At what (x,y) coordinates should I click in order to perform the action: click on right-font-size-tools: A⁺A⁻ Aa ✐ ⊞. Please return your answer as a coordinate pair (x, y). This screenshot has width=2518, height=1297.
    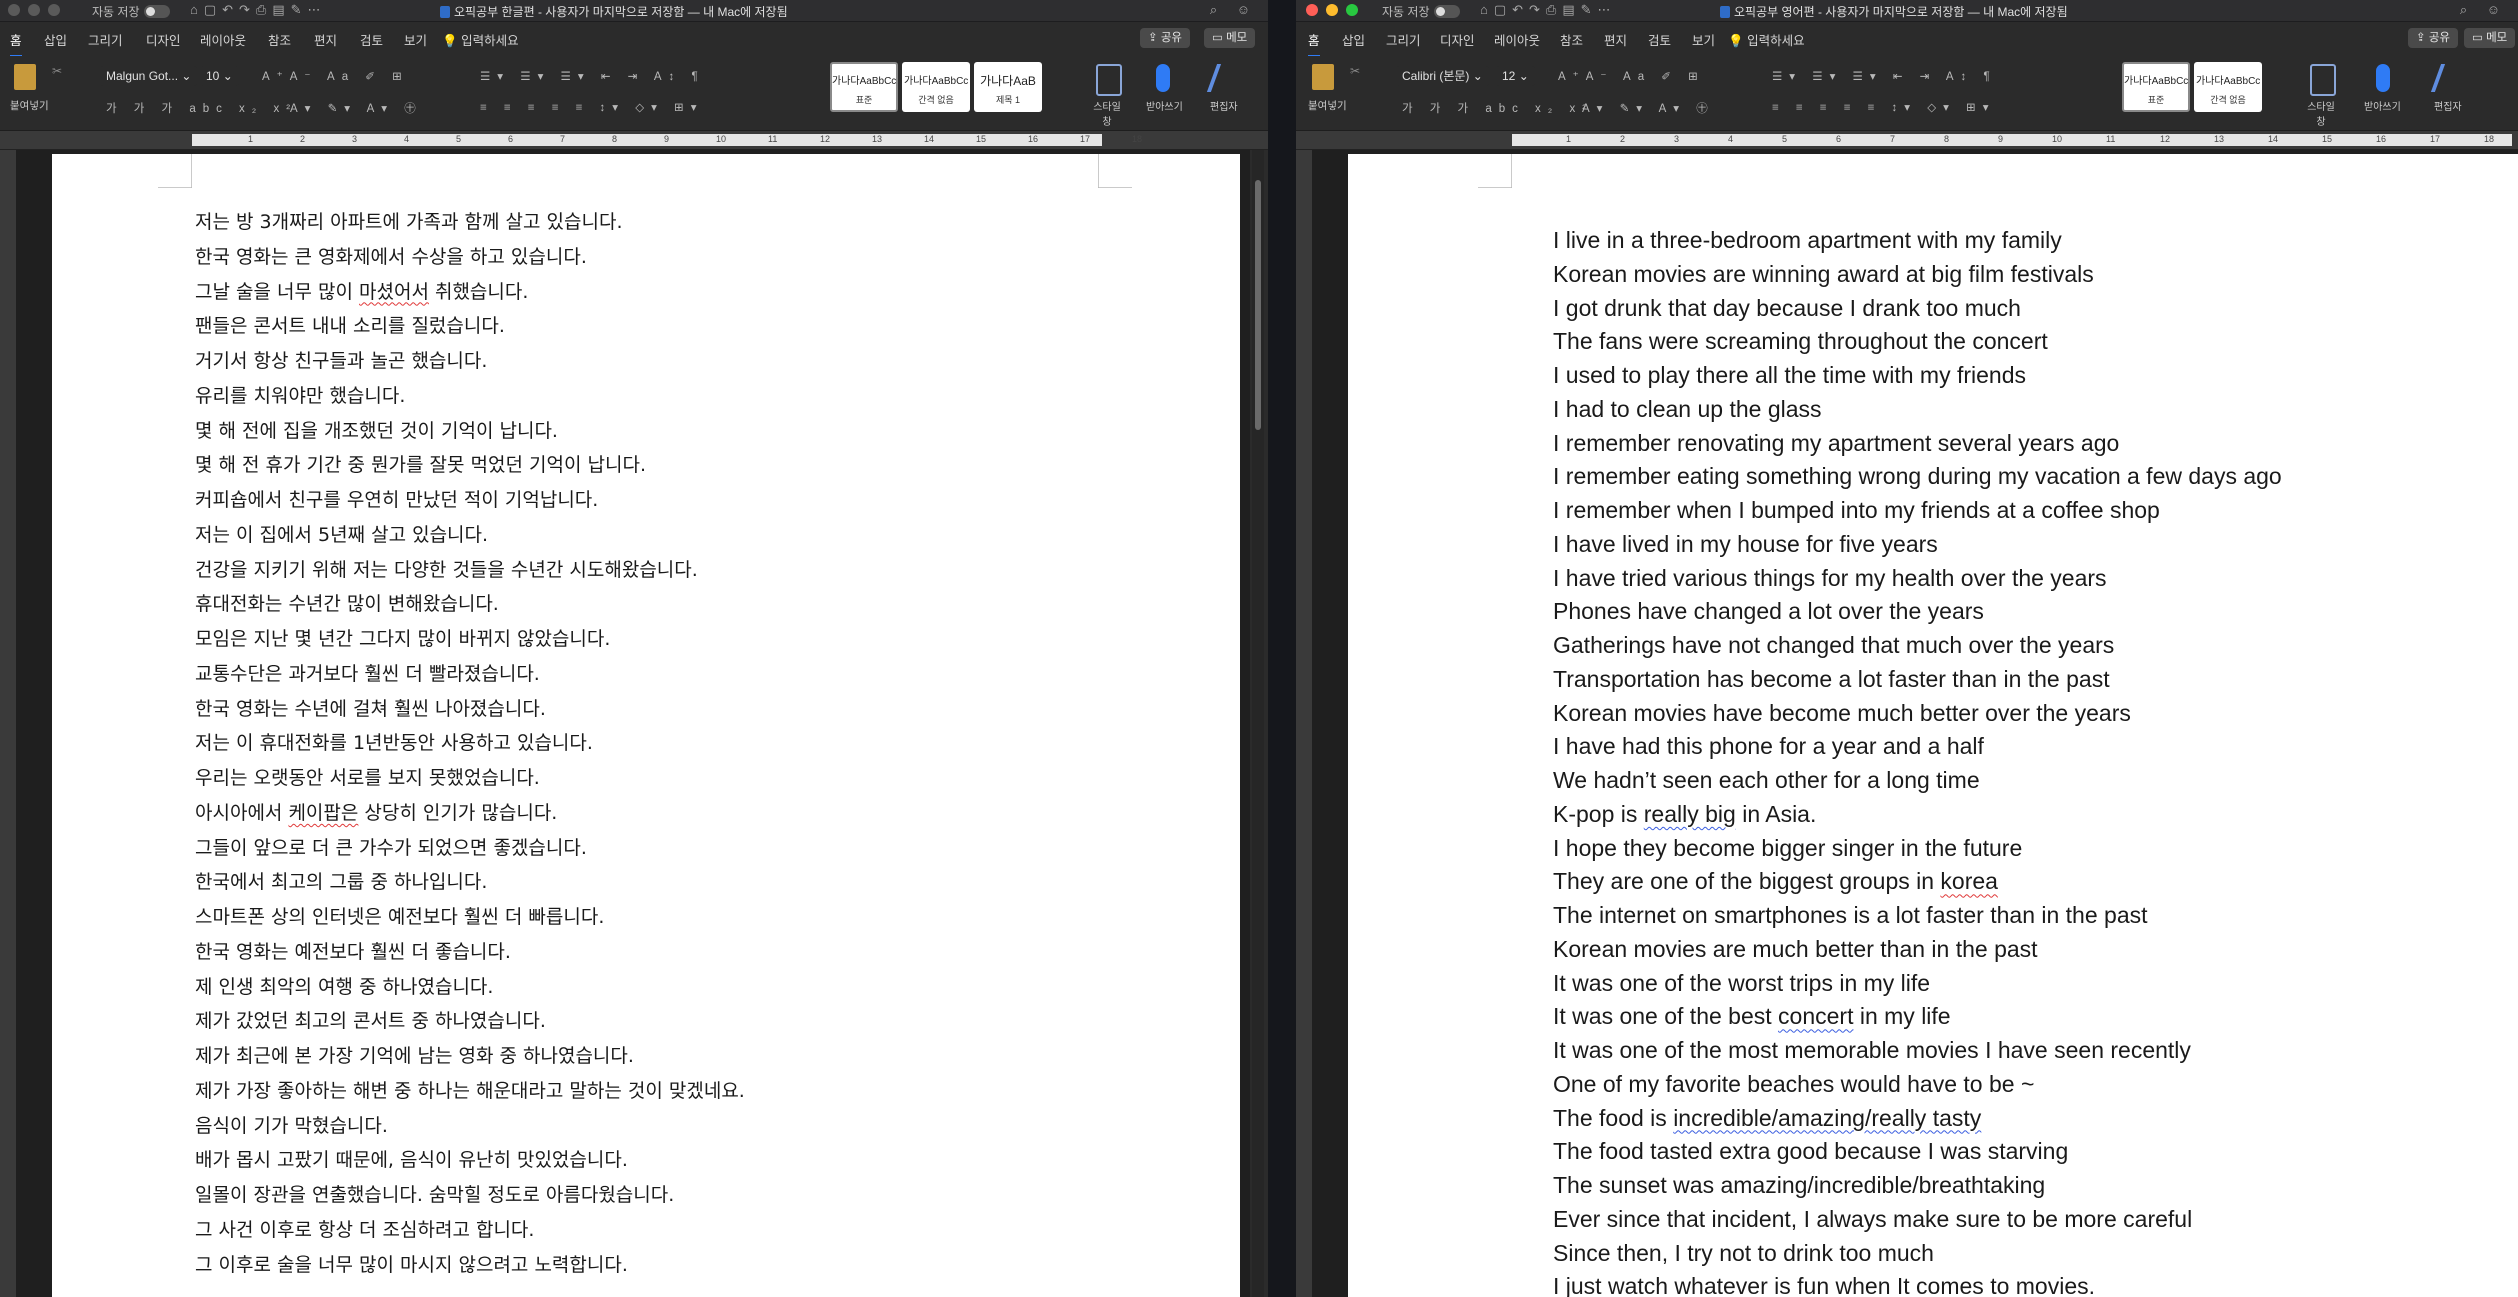
    Looking at the image, I should click on (1631, 76).